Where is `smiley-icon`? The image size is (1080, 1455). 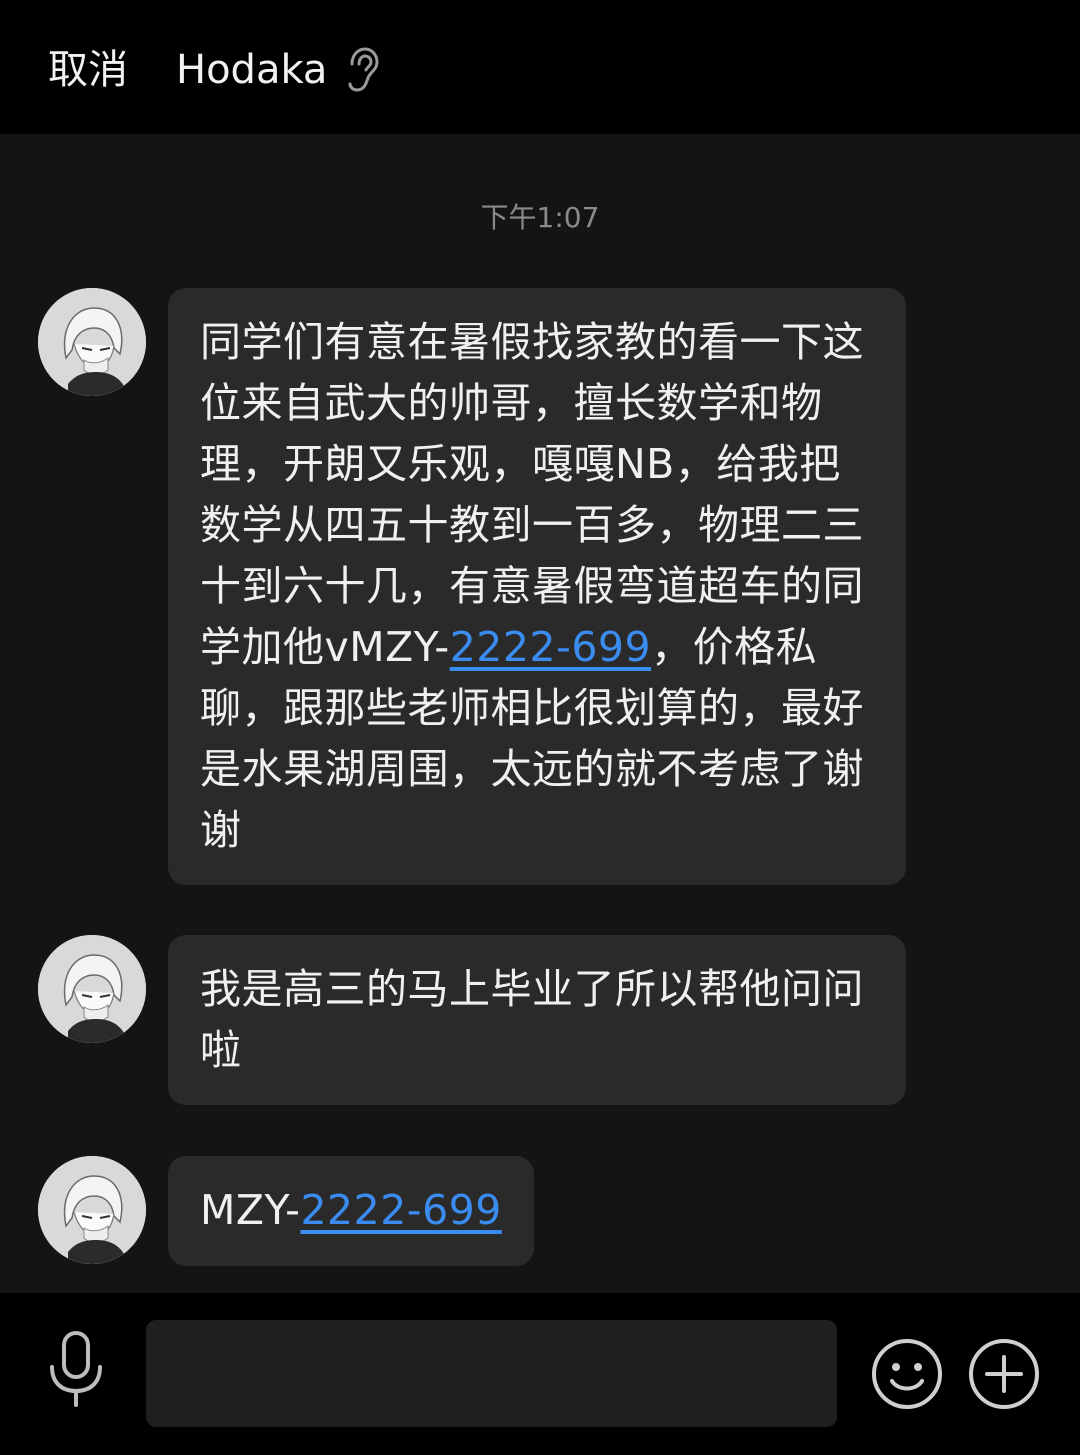
smiley-icon is located at coordinates (907, 1374).